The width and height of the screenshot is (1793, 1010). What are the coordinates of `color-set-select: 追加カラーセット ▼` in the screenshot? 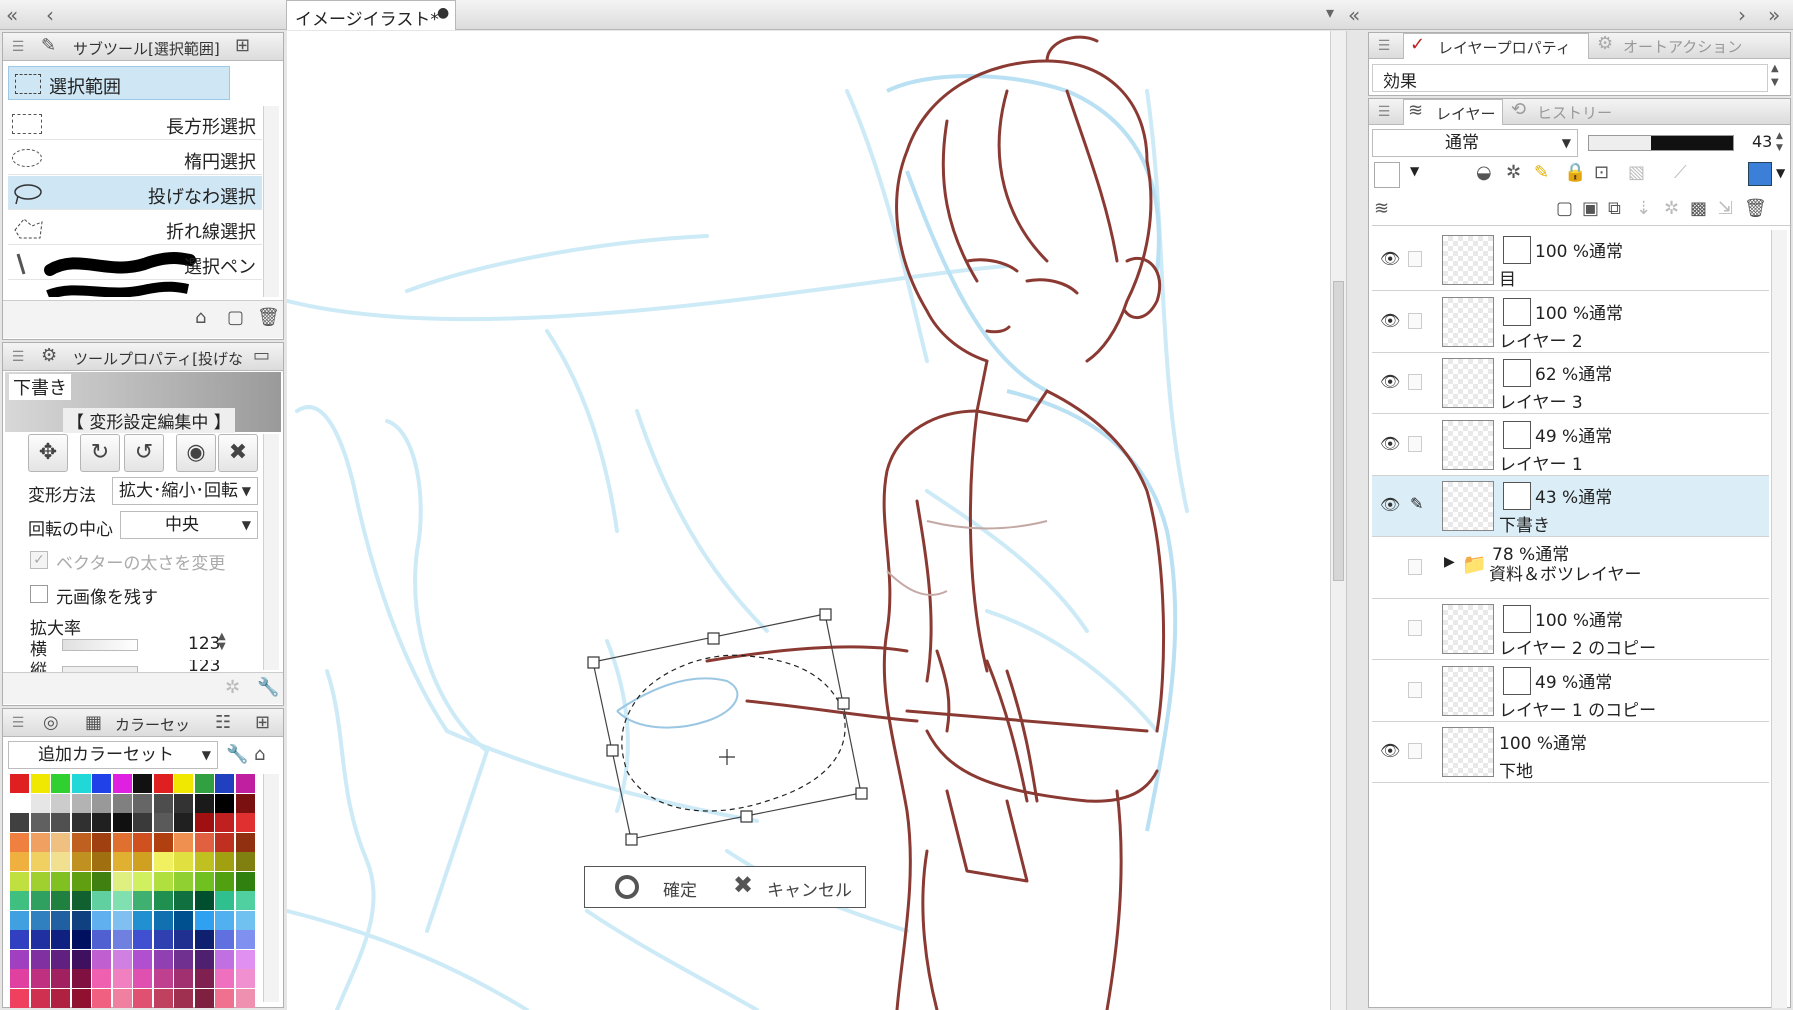 It's located at (113, 755).